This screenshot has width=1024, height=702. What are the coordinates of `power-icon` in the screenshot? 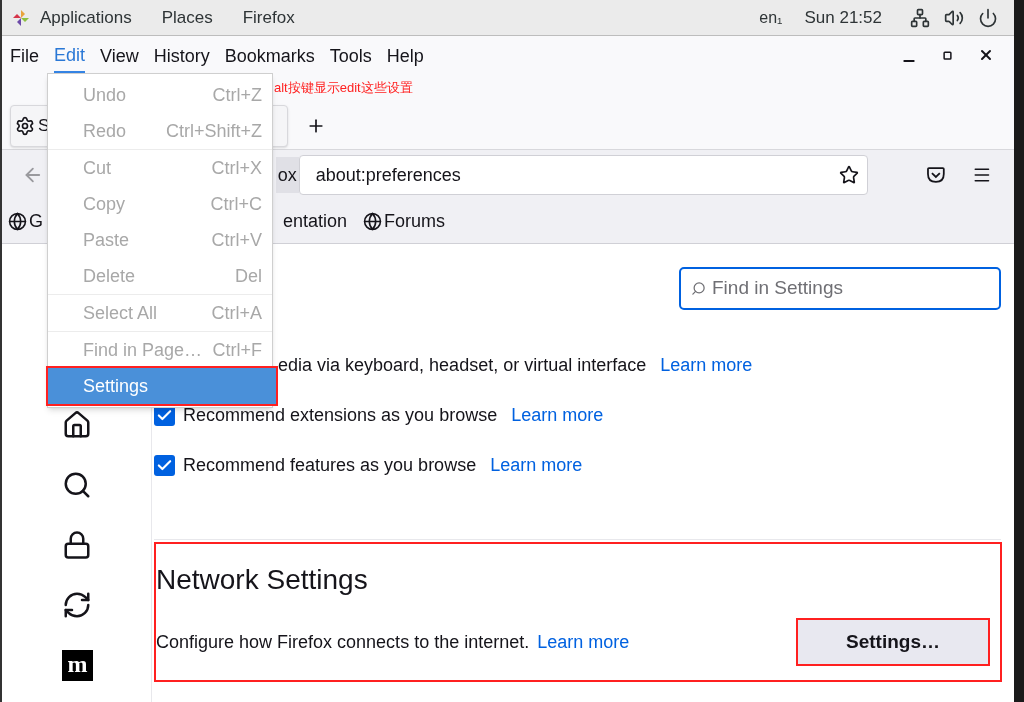 It's located at (988, 17).